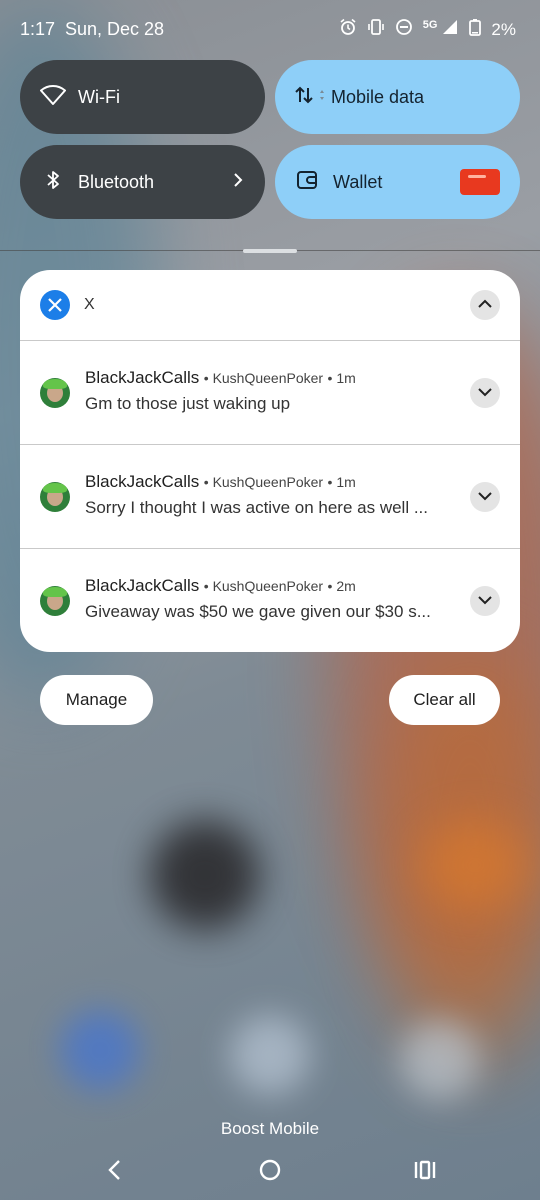 The width and height of the screenshot is (540, 1200). I want to click on do-not-disturb-icon, so click(404, 29).